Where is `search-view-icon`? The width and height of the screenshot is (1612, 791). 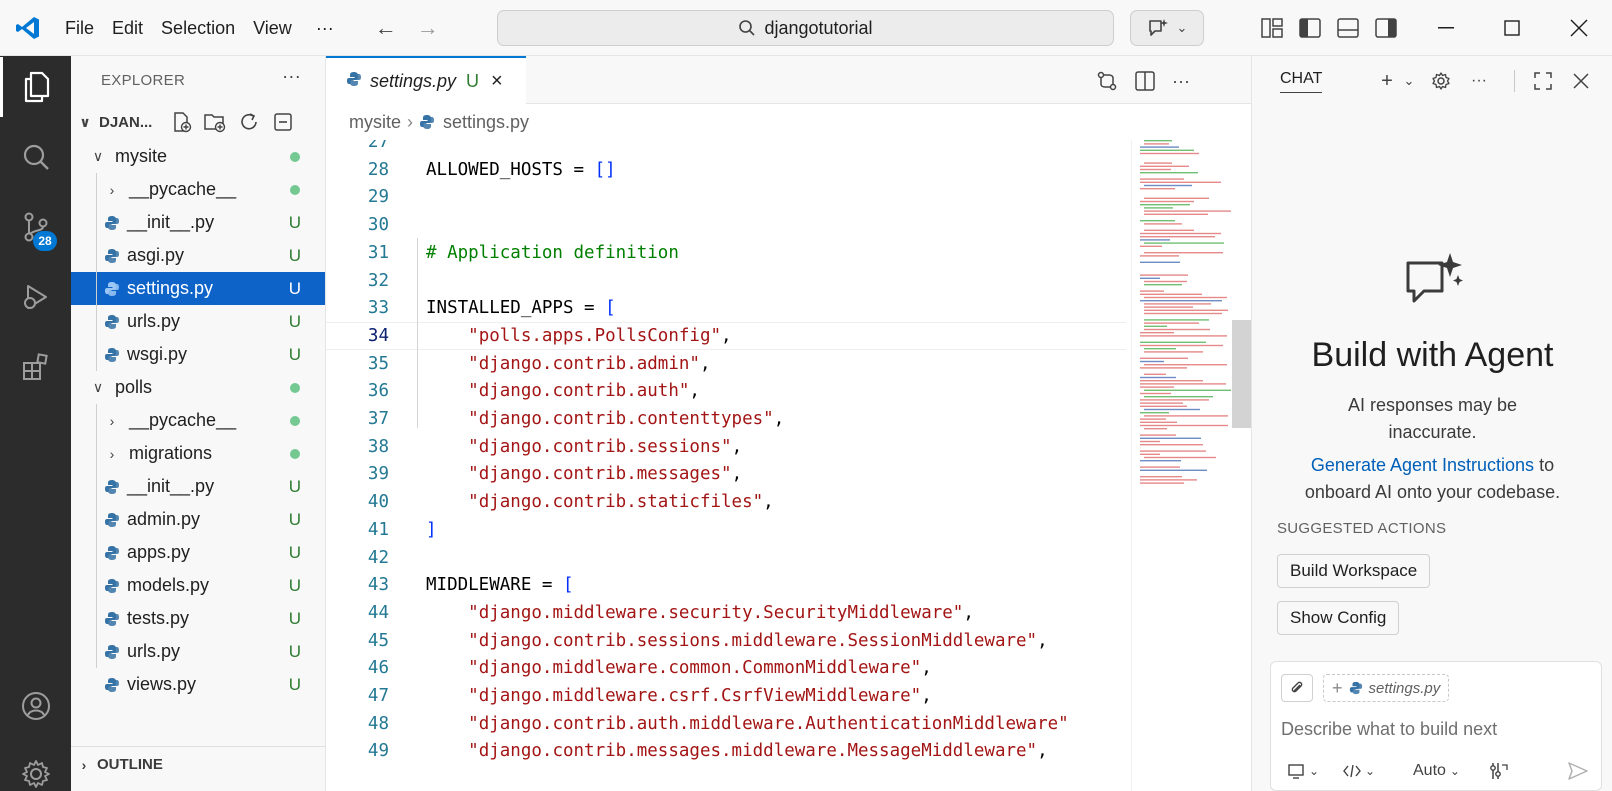 search-view-icon is located at coordinates (35, 157).